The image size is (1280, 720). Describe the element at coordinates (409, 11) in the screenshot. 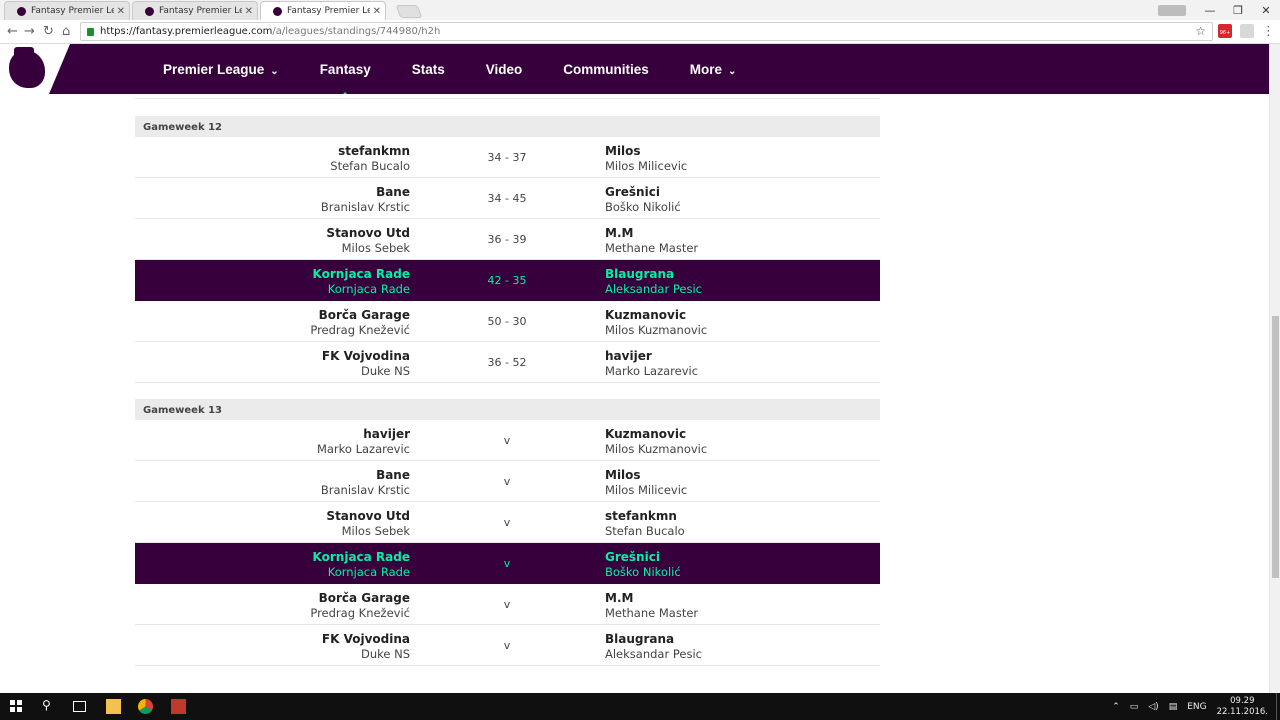

I see `new-tab-button` at that location.